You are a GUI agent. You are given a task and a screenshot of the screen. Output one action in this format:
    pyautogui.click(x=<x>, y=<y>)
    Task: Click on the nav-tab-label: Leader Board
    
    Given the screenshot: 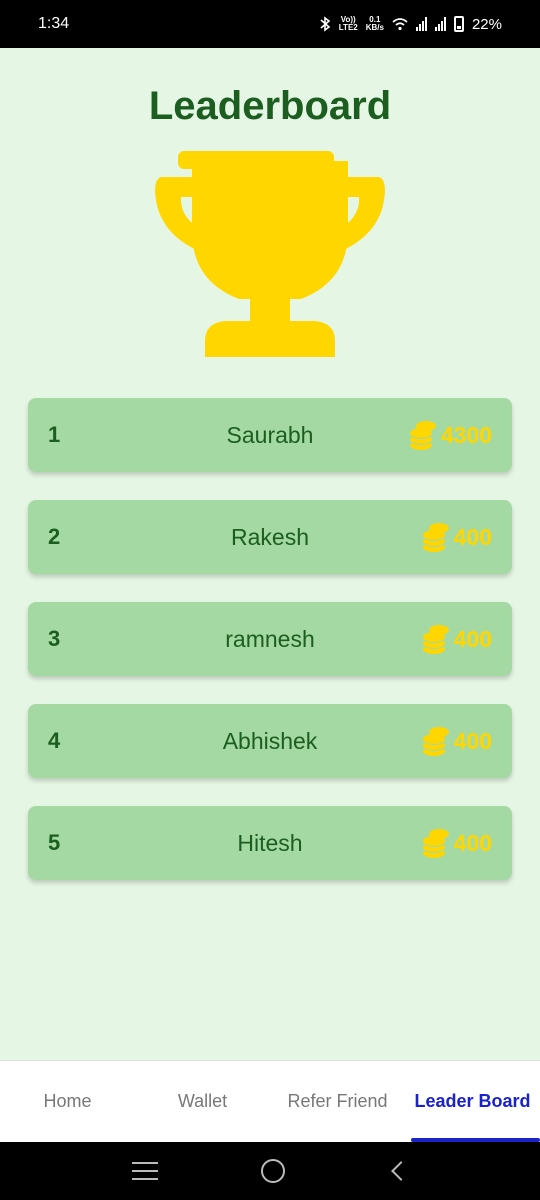 What is the action you would take?
    pyautogui.click(x=472, y=1101)
    